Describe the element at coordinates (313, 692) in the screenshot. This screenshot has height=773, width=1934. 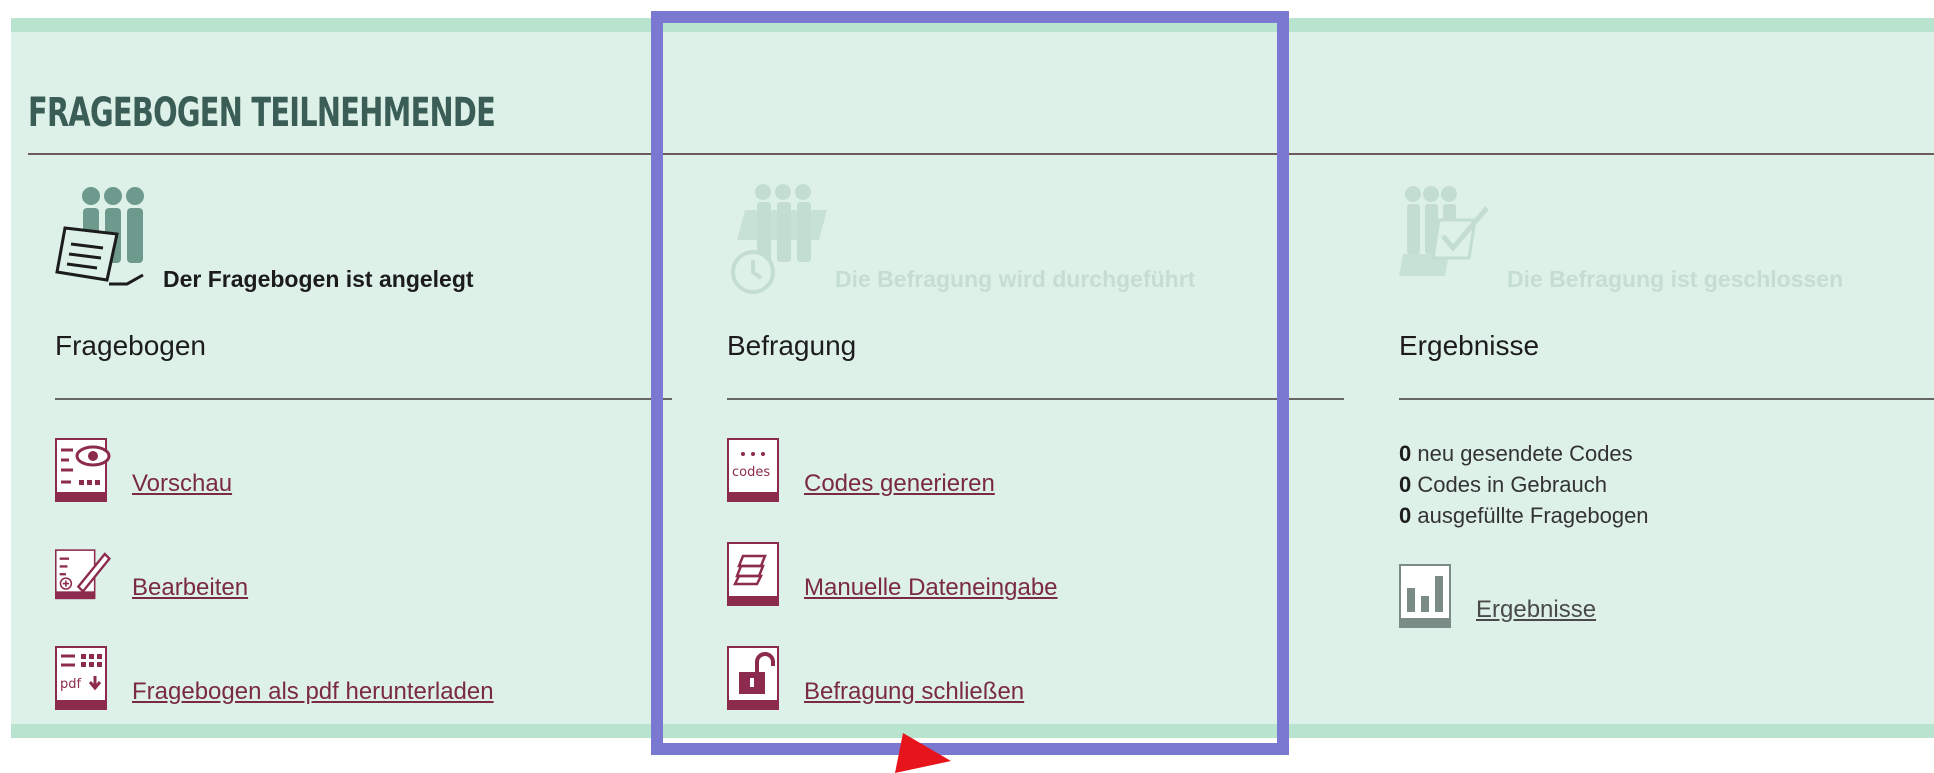
I see `pdf-download-link: Fragebogen als pdf herunterladen` at that location.